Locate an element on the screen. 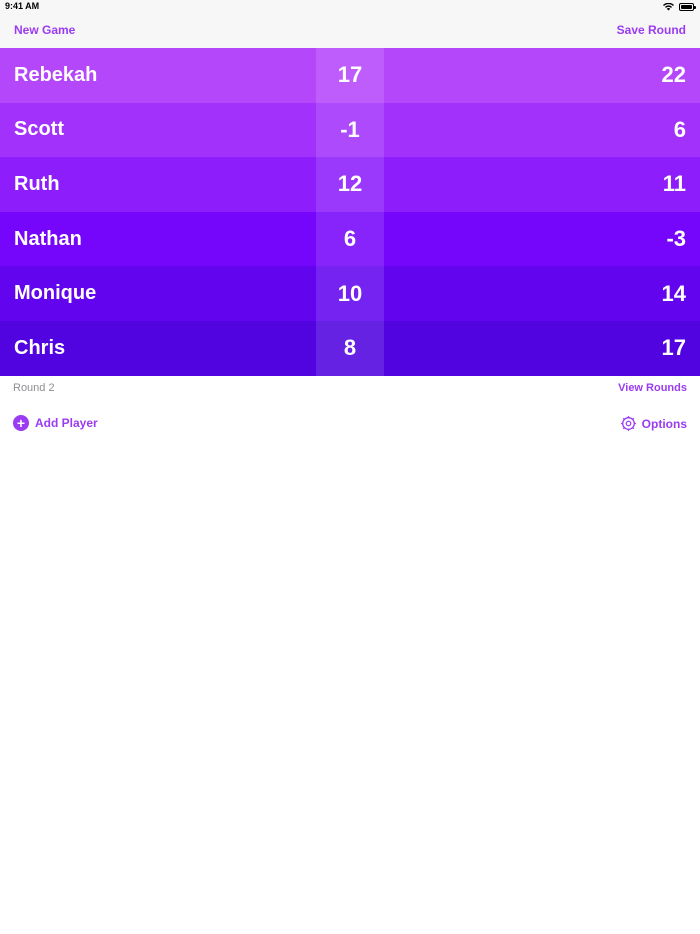  status-icons is located at coordinates (679, 7).